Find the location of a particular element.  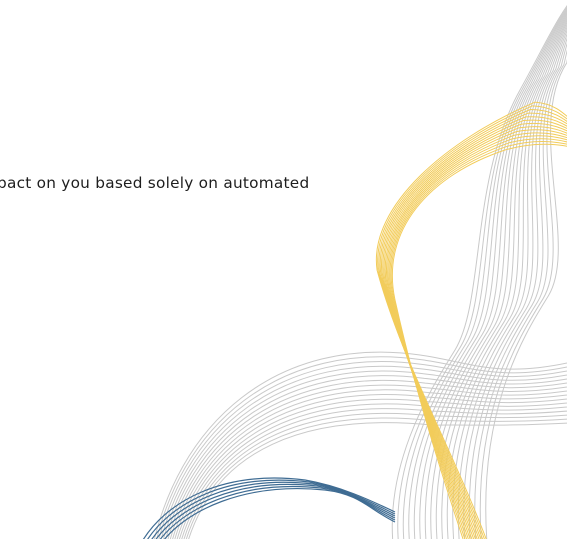

blue-wave-lines is located at coordinates (269, 508).